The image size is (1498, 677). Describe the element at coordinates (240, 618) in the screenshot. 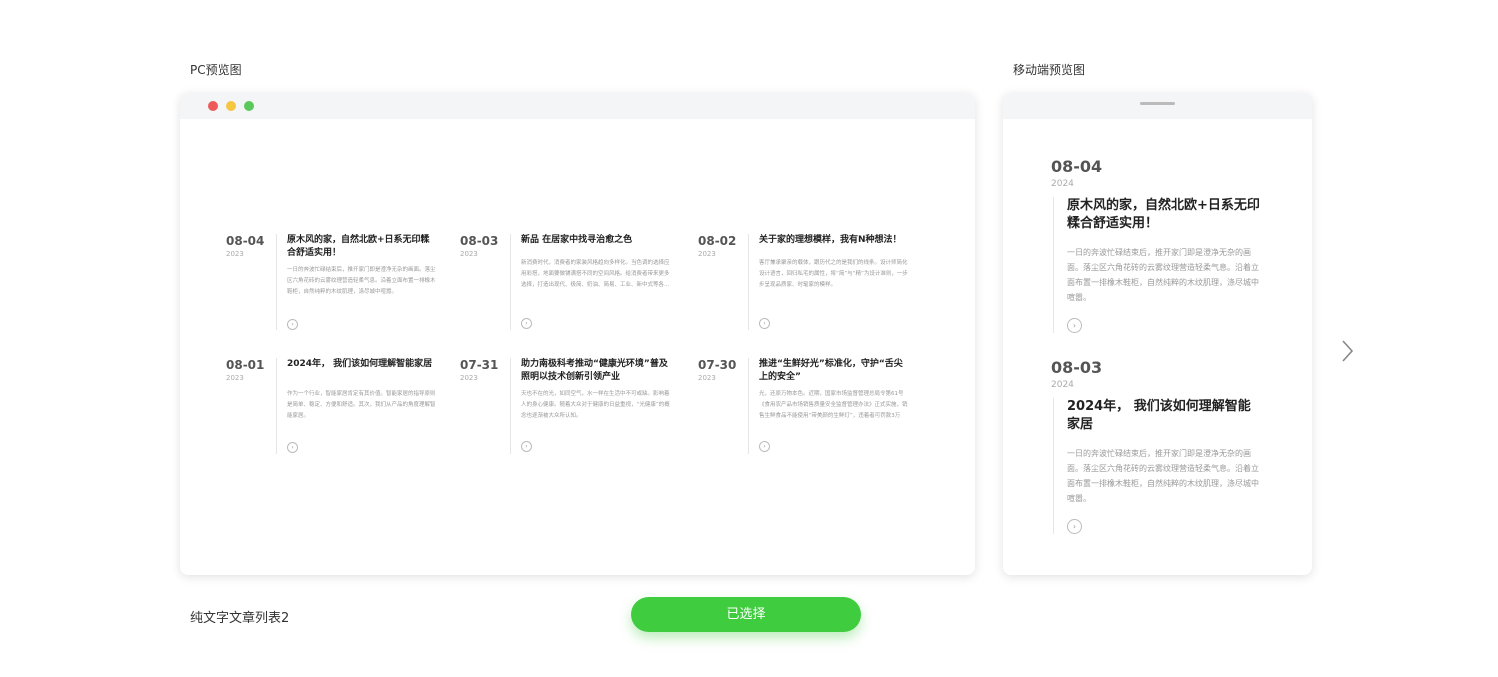

I see `template-name-label: 纯文字文章列表2` at that location.